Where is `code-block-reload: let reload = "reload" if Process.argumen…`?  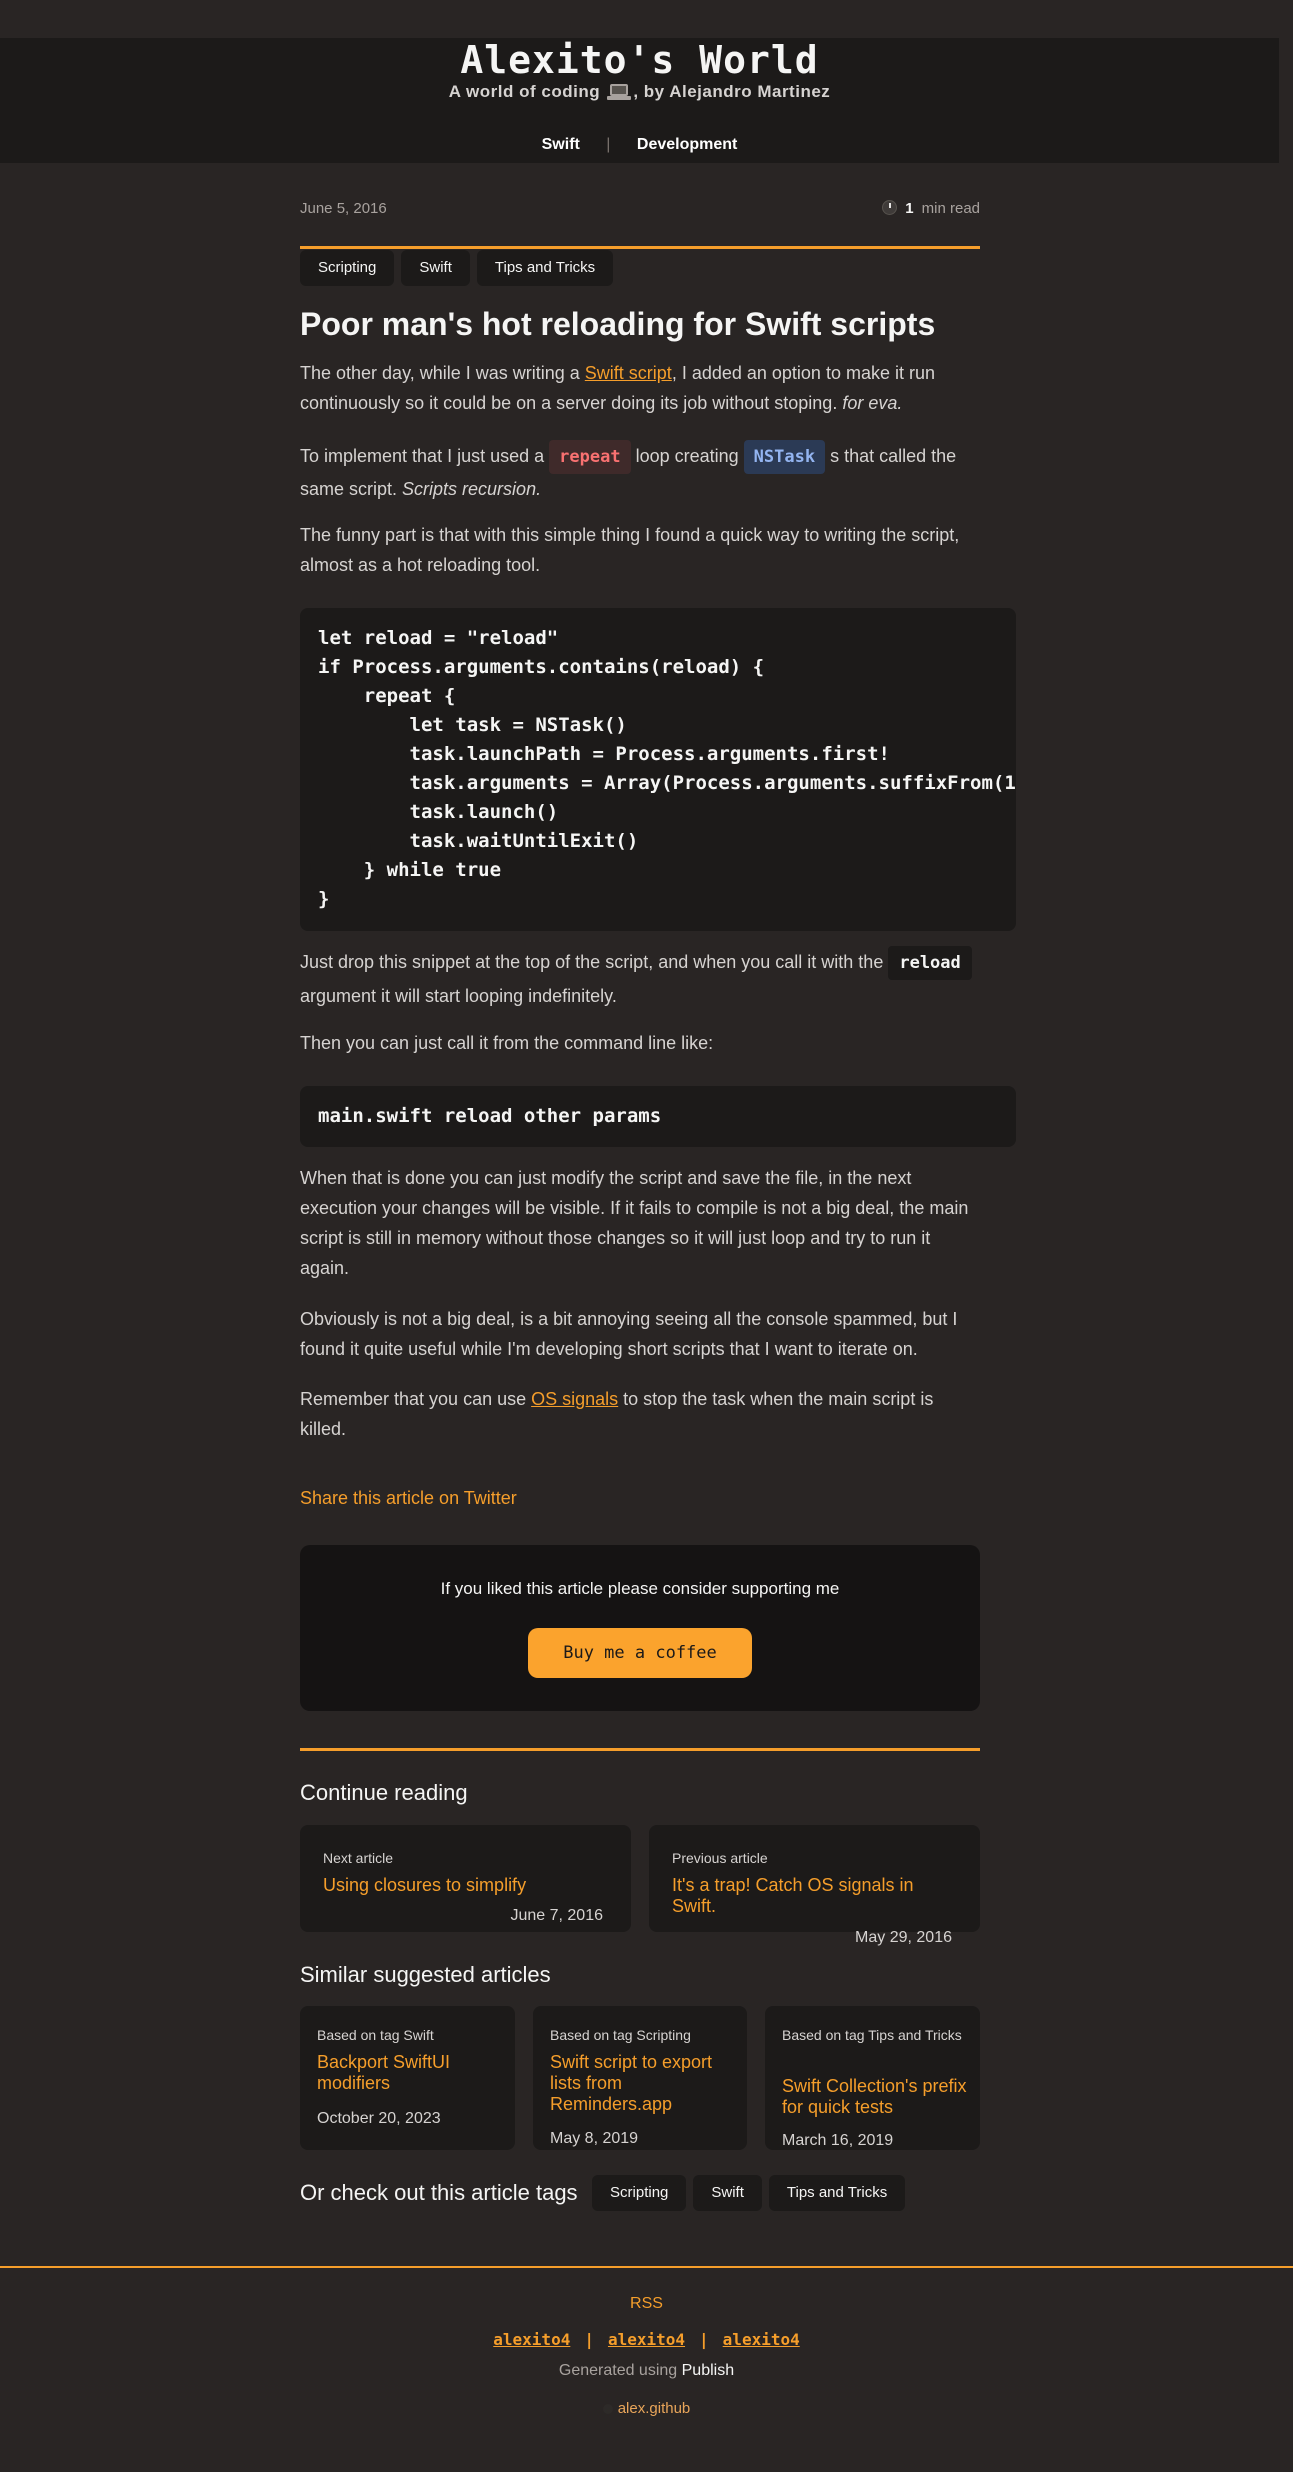
code-block-reload: let reload = "reload" if Process.argumen… is located at coordinates (658, 769).